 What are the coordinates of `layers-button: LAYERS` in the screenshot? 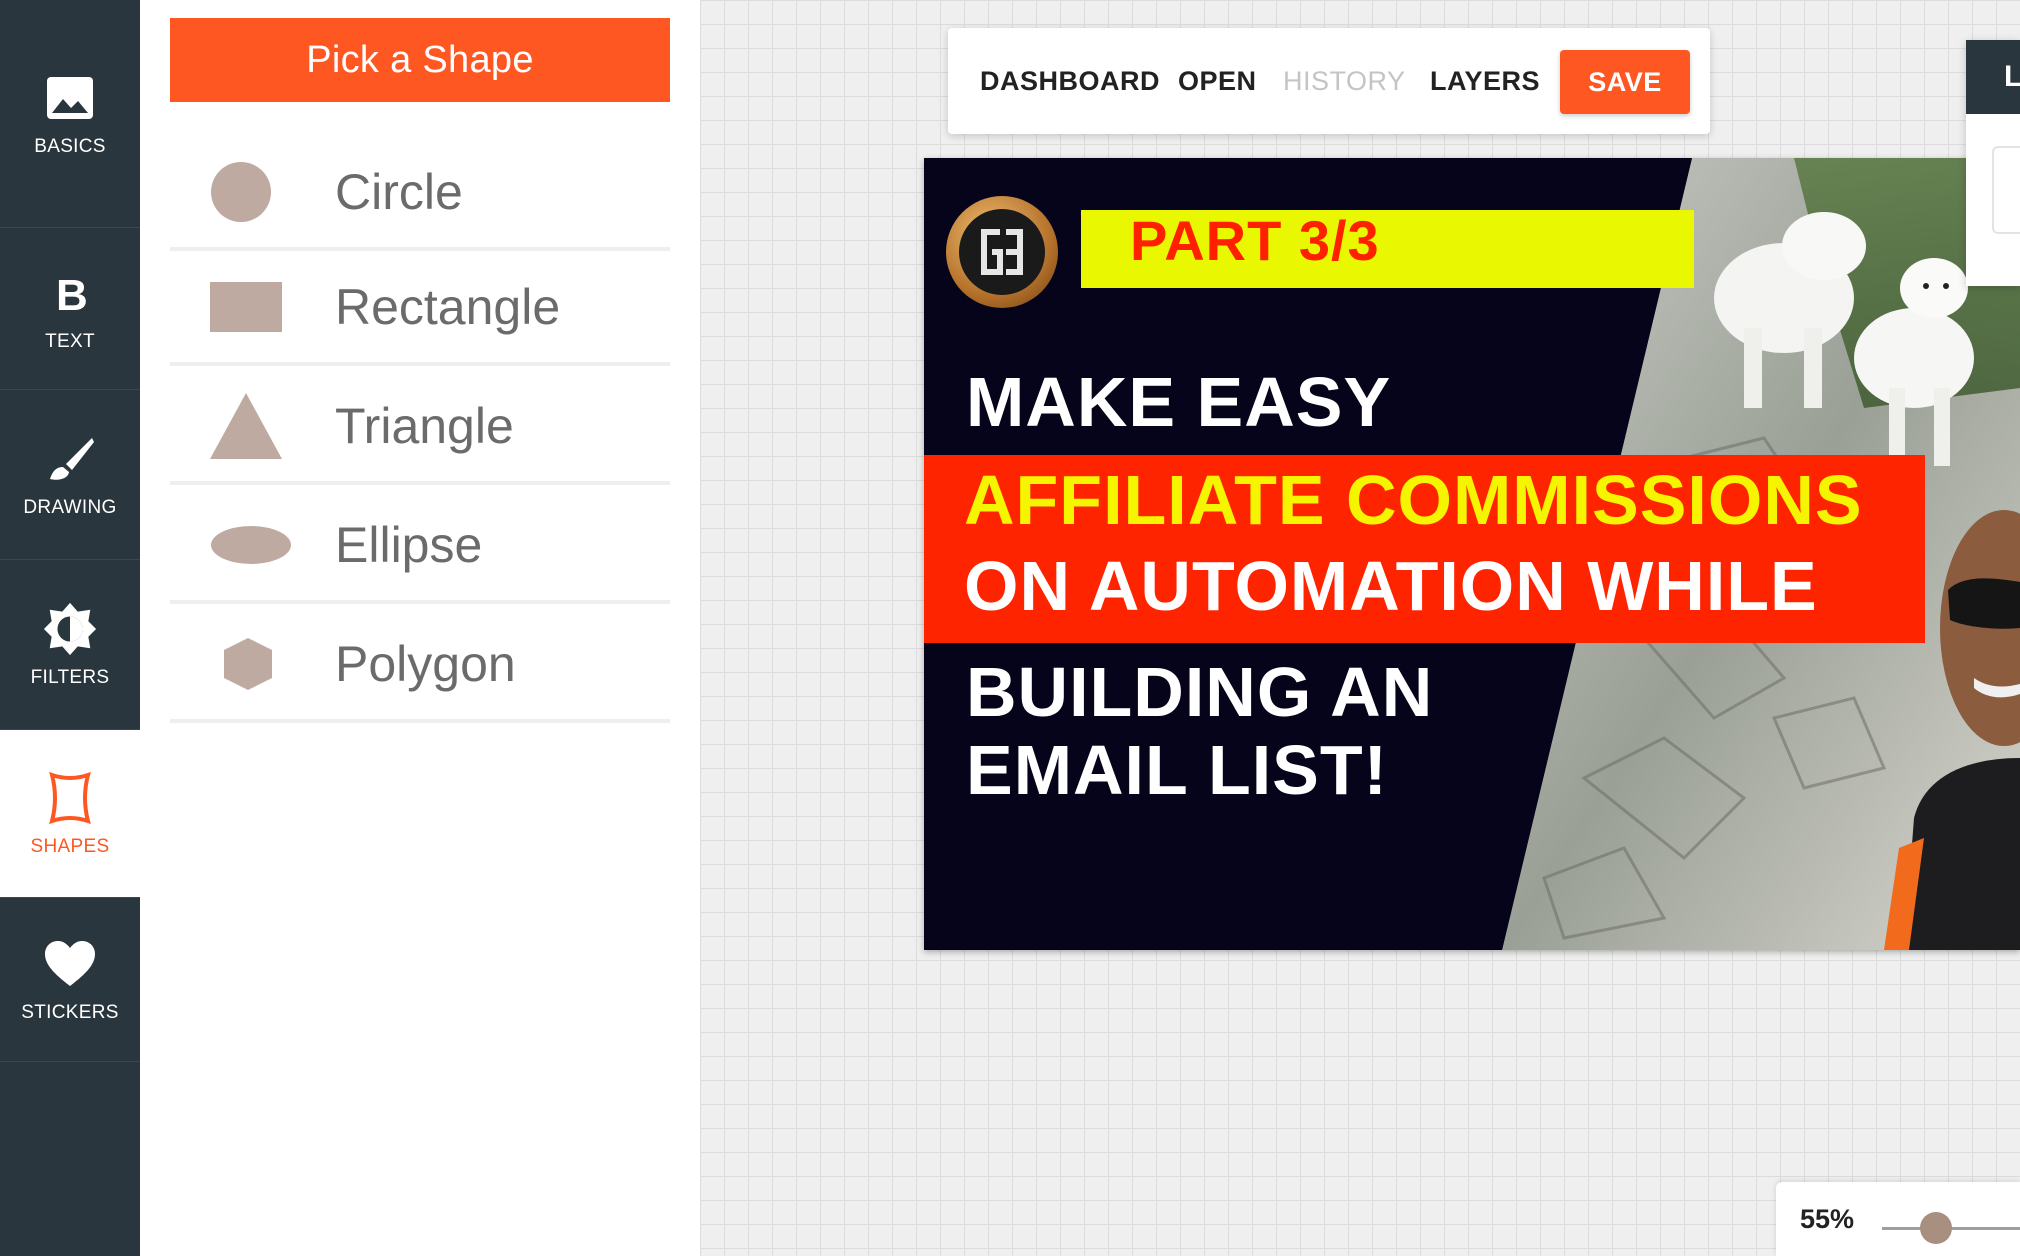 It's located at (1485, 81).